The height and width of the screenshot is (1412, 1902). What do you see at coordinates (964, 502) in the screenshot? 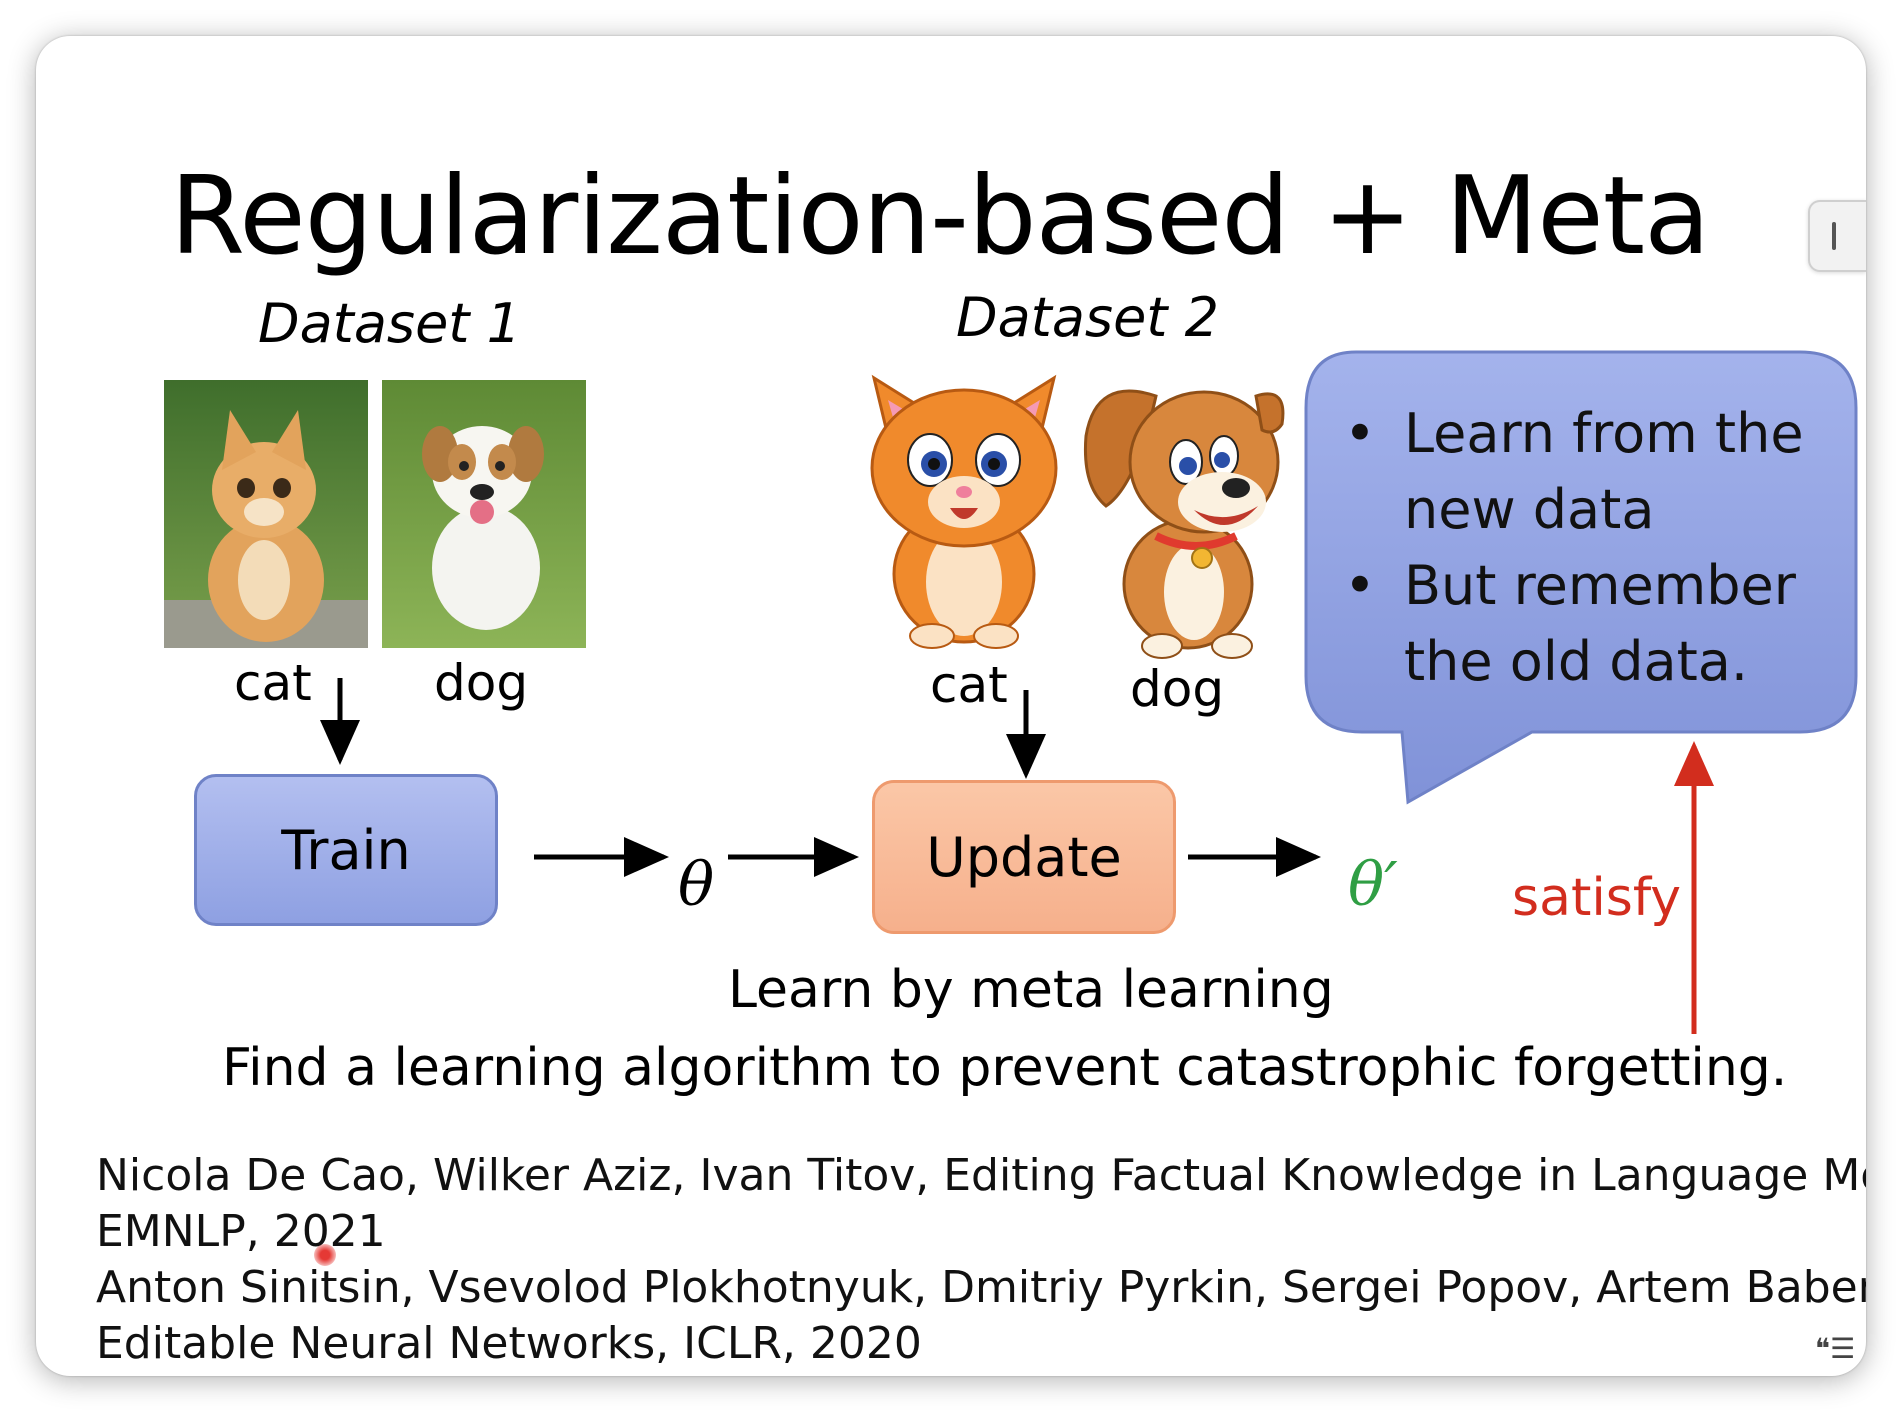
I see `cartoon-cat-image` at bounding box center [964, 502].